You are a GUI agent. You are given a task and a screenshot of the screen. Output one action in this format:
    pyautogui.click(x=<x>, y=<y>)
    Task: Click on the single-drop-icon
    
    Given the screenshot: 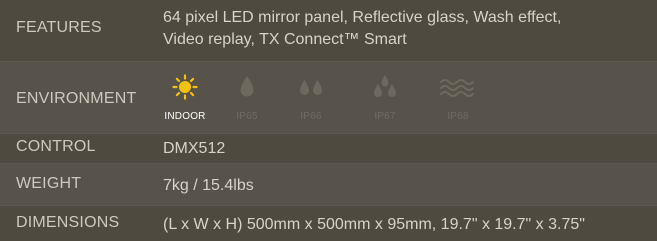 What is the action you would take?
    pyautogui.click(x=247, y=86)
    